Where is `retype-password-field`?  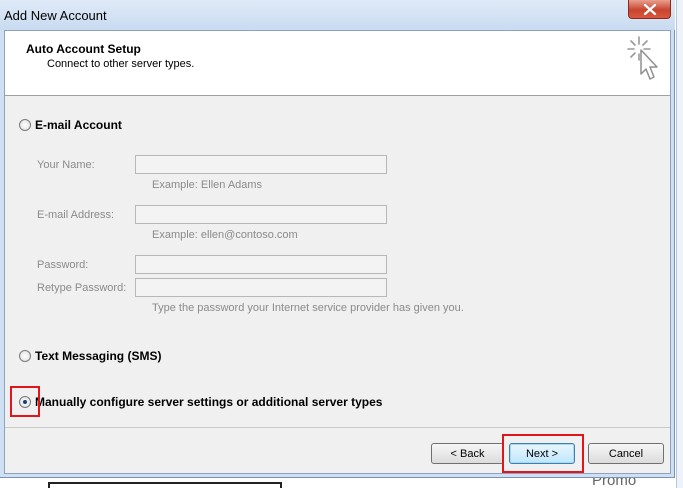
retype-password-field is located at coordinates (261, 287).